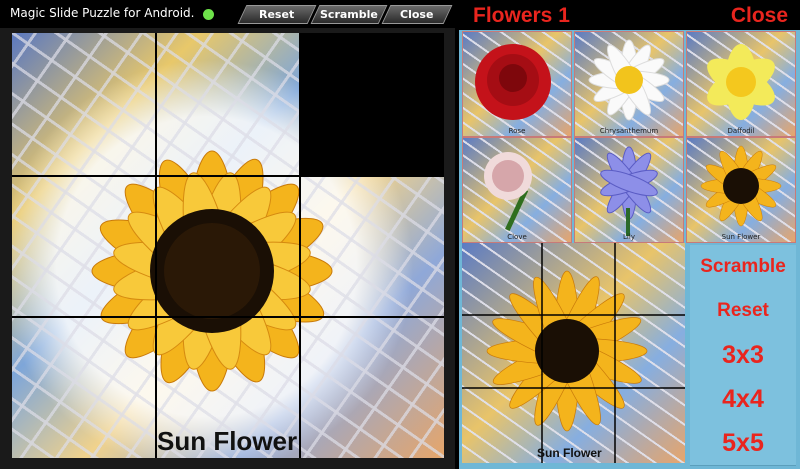  Describe the element at coordinates (102, 13) in the screenshot. I see `app-title: Magic Slide Puzzle for Android.` at that location.